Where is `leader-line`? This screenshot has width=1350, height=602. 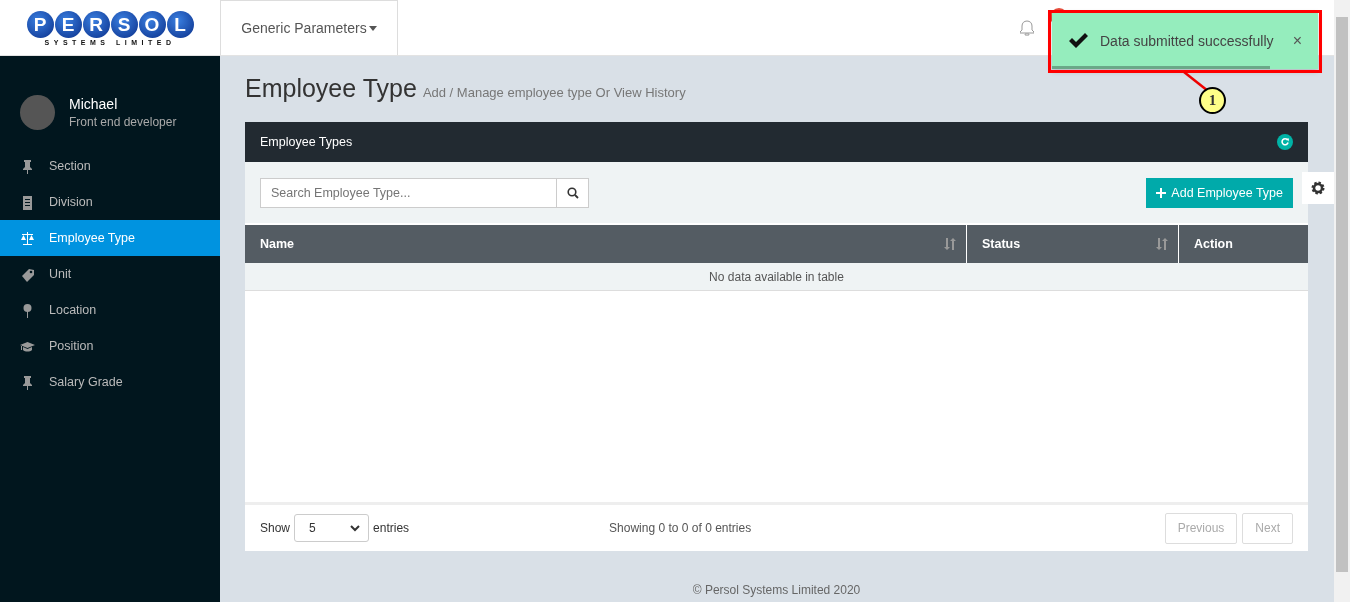 leader-line is located at coordinates (1196, 82).